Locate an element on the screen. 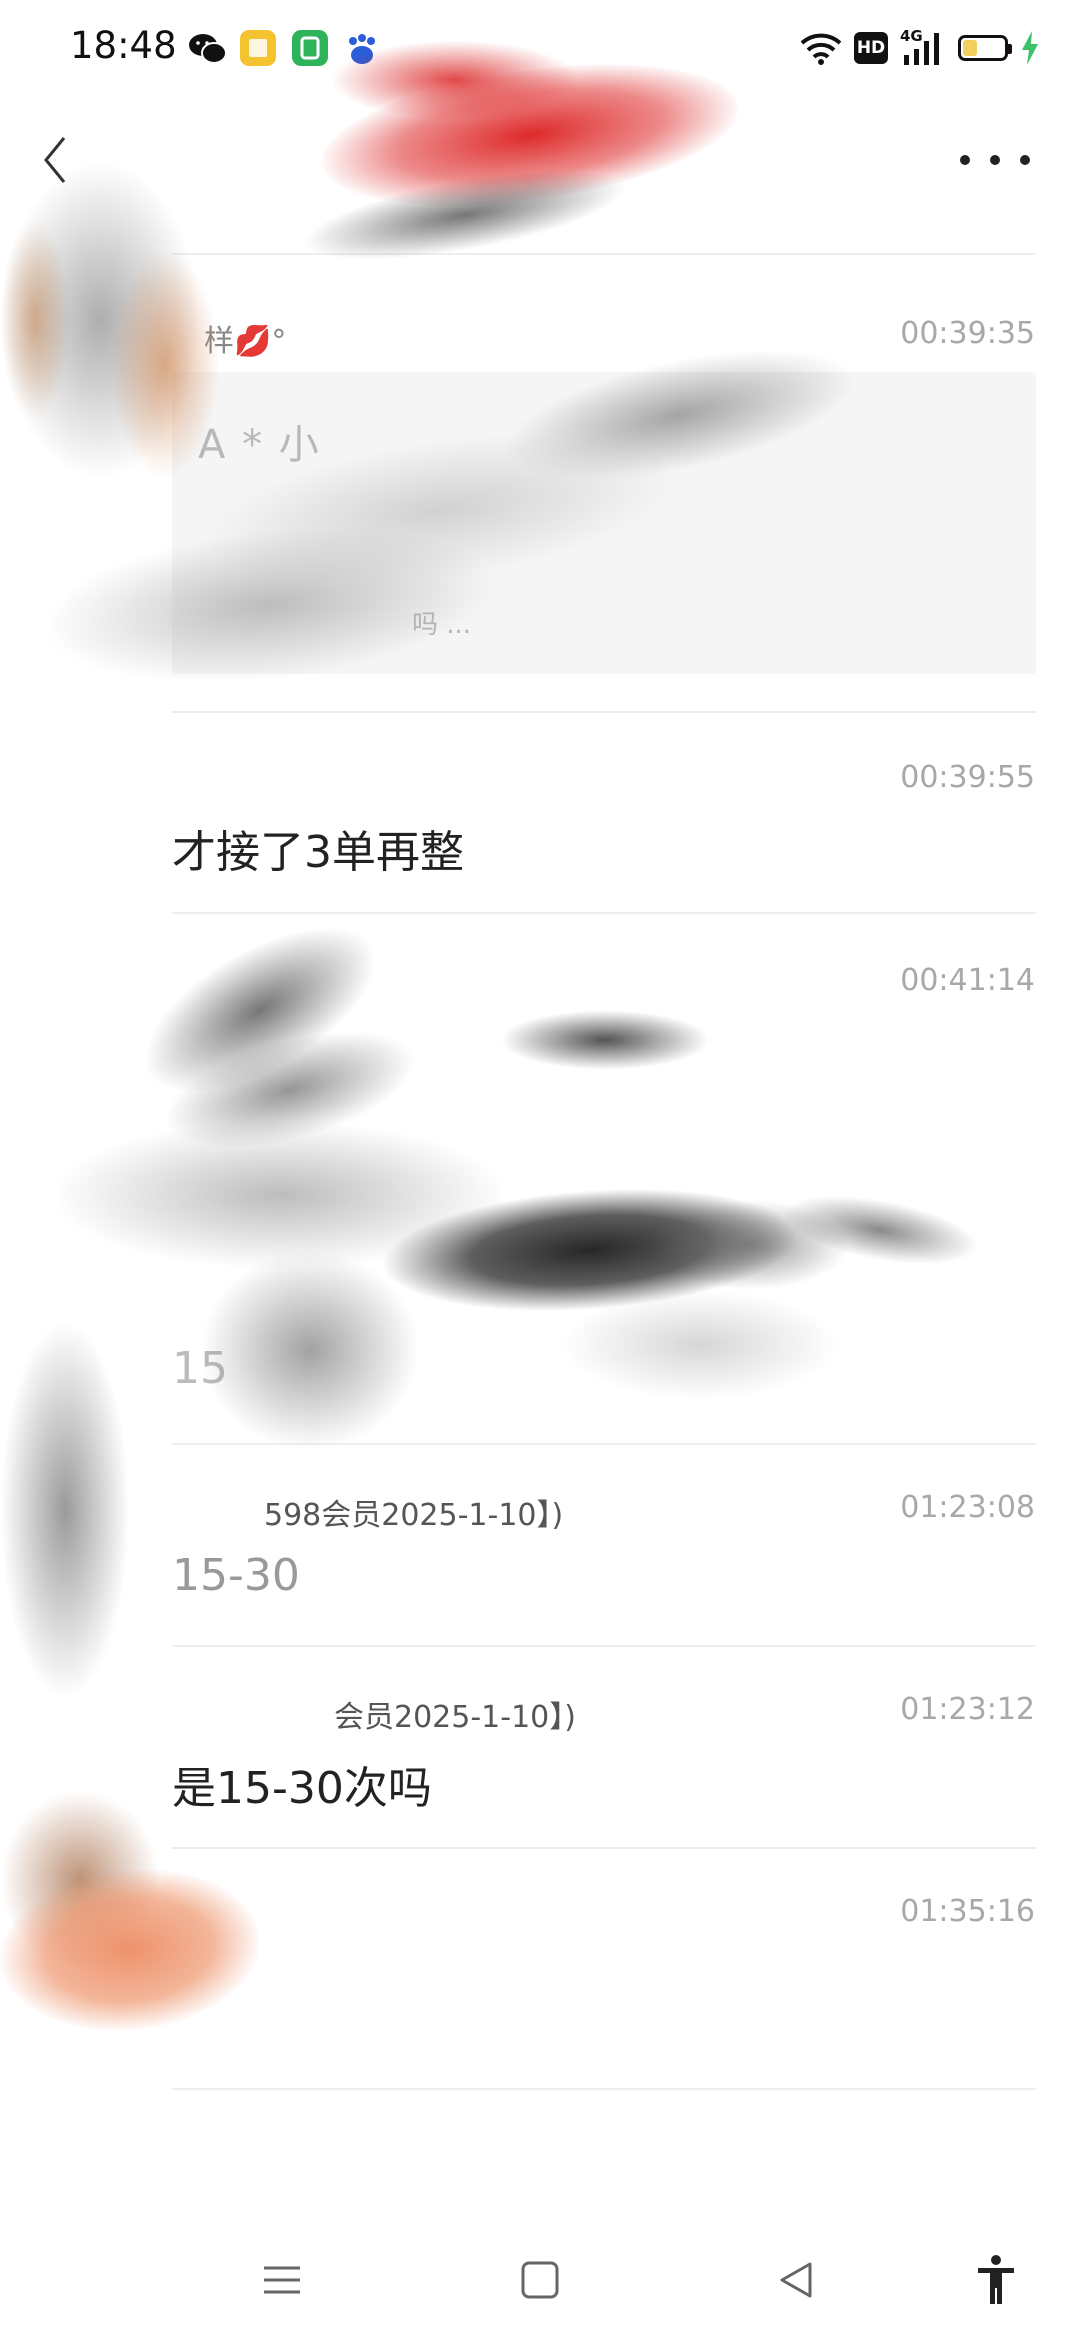 The height and width of the screenshot is (2340, 1080). back-nav-button is located at coordinates (796, 2280).